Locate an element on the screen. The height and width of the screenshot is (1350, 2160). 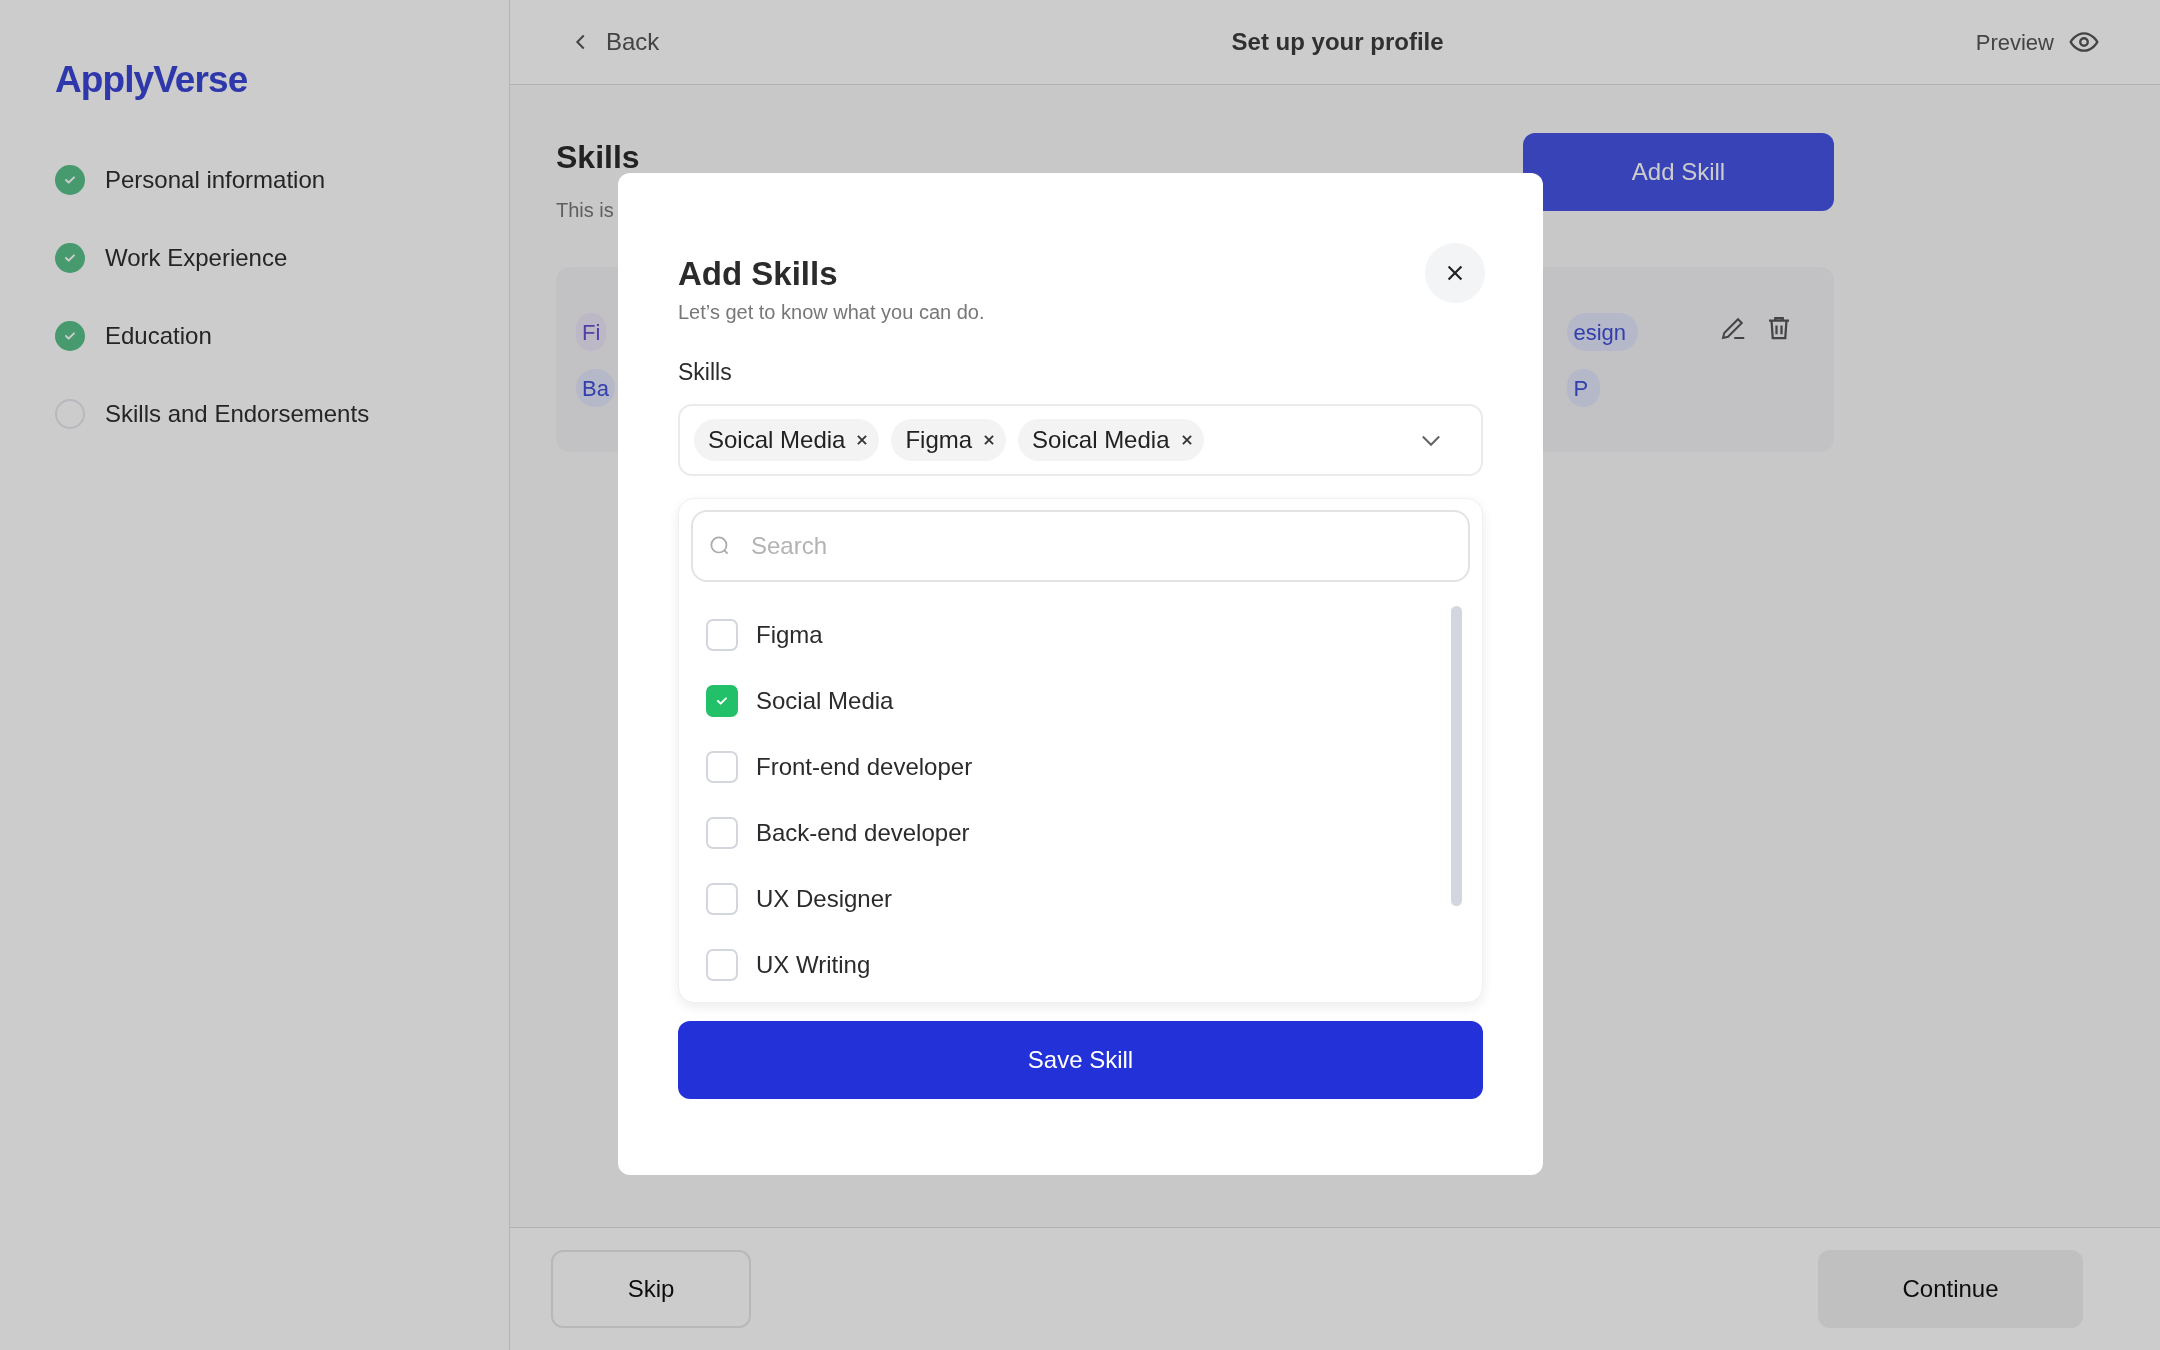
step-label: Work Experience is located at coordinates (196, 257).